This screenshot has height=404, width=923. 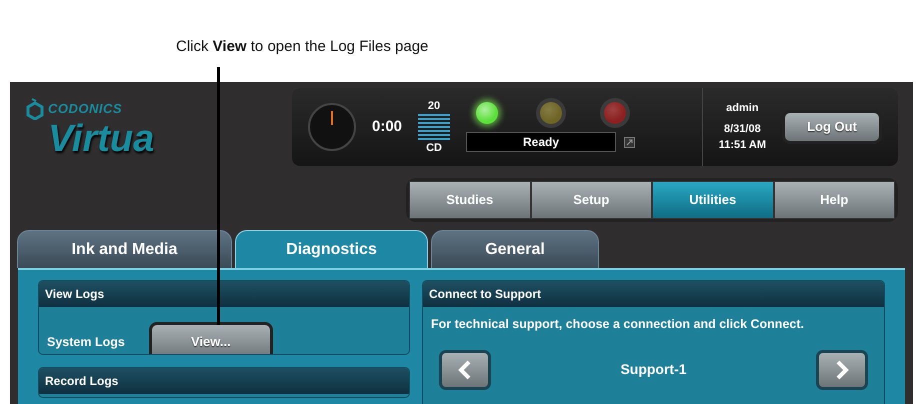 I want to click on time-text: 11:51 AM, so click(x=742, y=146).